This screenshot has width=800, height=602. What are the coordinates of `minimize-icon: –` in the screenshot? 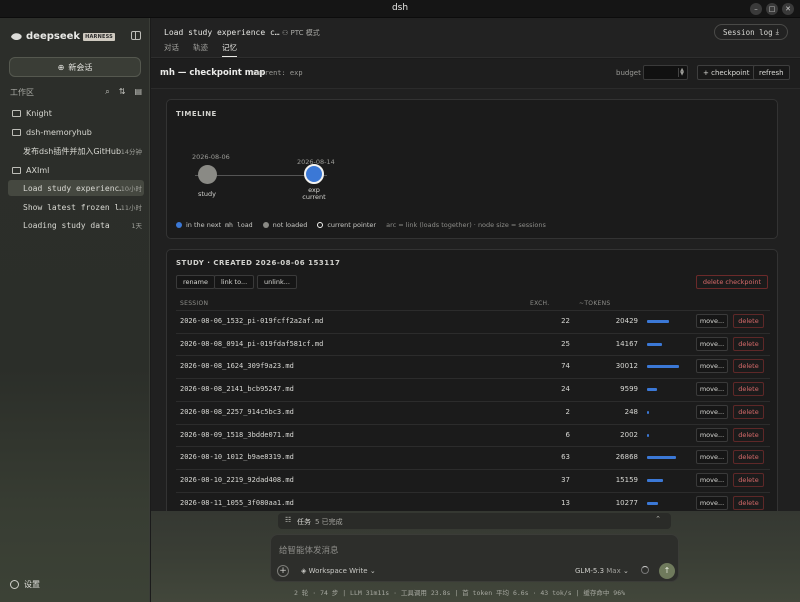 It's located at (756, 9).